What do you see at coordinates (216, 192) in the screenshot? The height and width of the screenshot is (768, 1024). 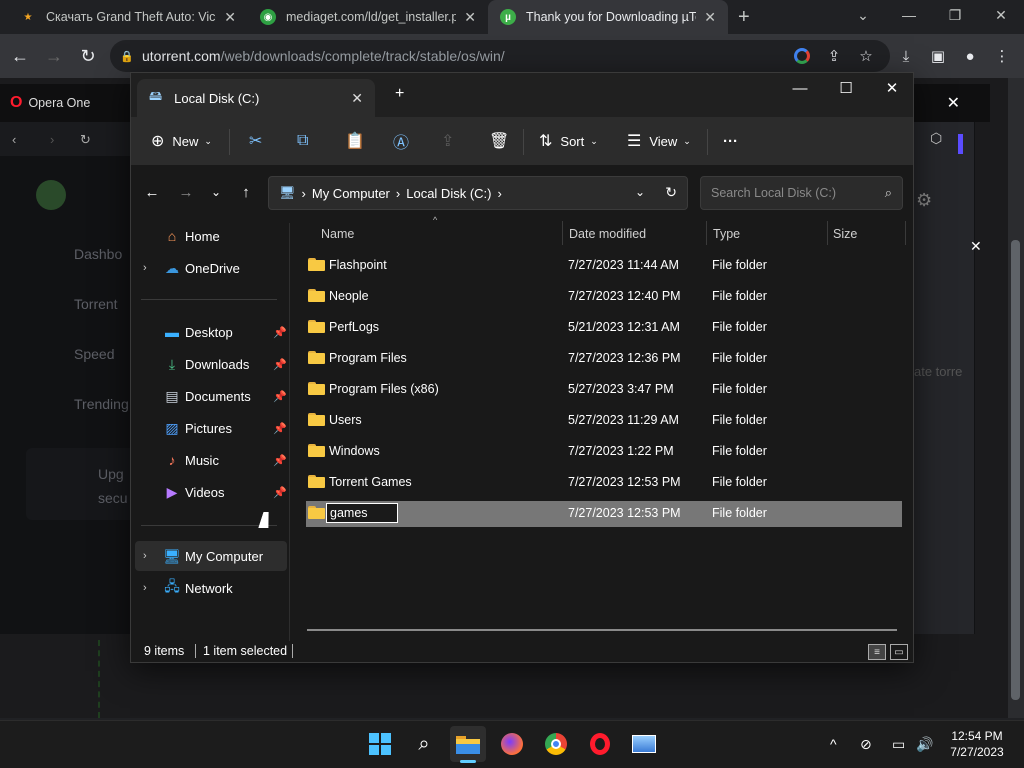 I see `recent-locations-chevron-icon: ⌄` at bounding box center [216, 192].